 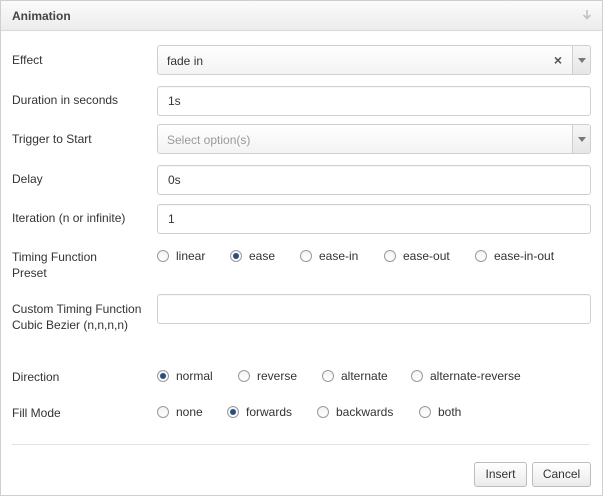 I want to click on effect-label: Effect, so click(x=27, y=60).